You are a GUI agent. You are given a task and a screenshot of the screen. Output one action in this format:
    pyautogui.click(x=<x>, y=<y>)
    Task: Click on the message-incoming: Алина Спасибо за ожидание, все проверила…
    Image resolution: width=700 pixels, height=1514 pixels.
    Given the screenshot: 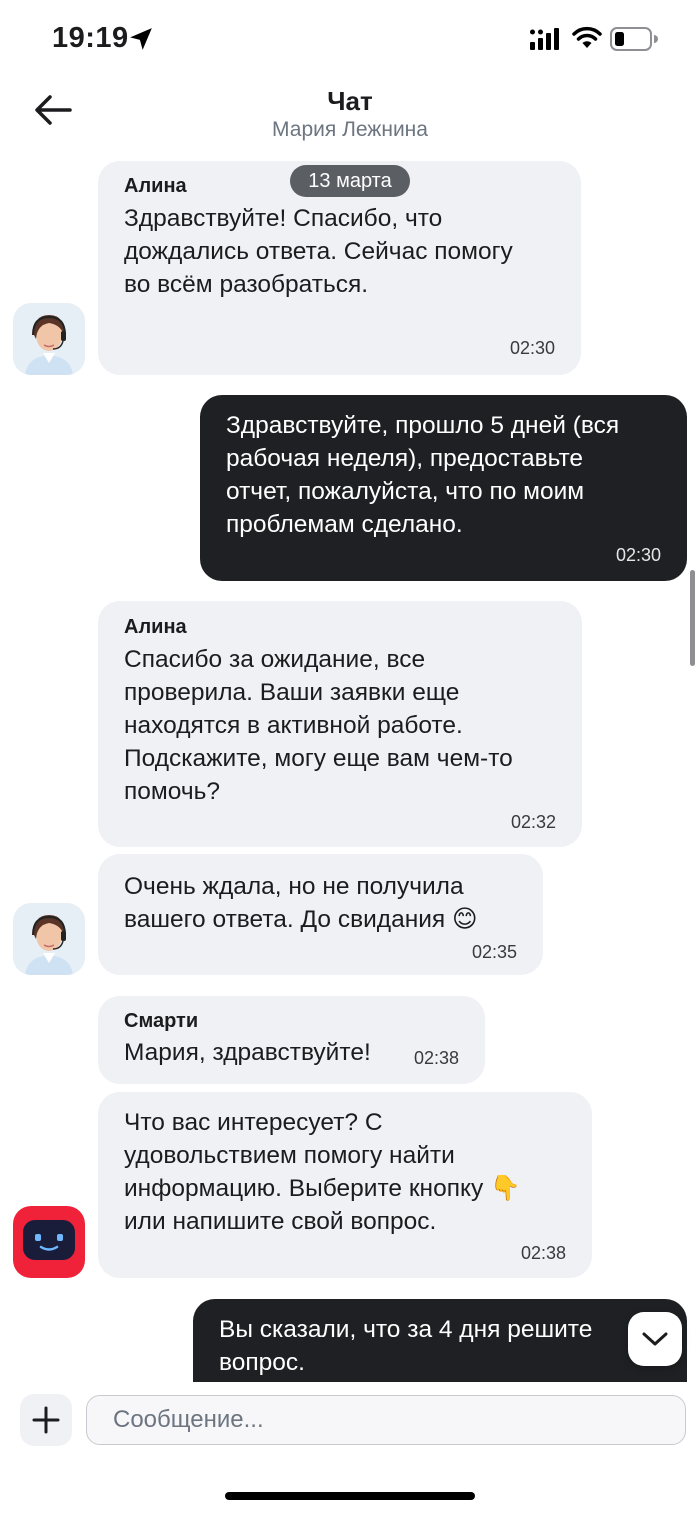 What is the action you would take?
    pyautogui.click(x=340, y=724)
    